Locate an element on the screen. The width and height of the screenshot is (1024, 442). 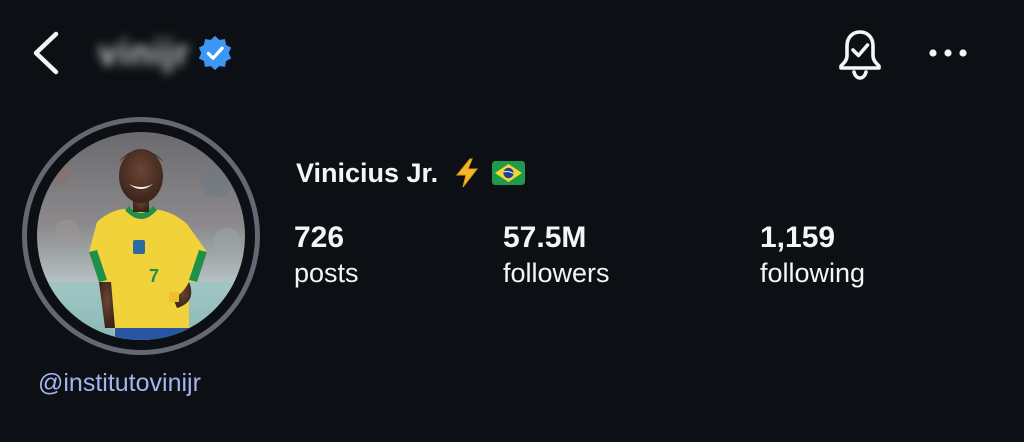
more-horizontal-icon is located at coordinates (948, 53).